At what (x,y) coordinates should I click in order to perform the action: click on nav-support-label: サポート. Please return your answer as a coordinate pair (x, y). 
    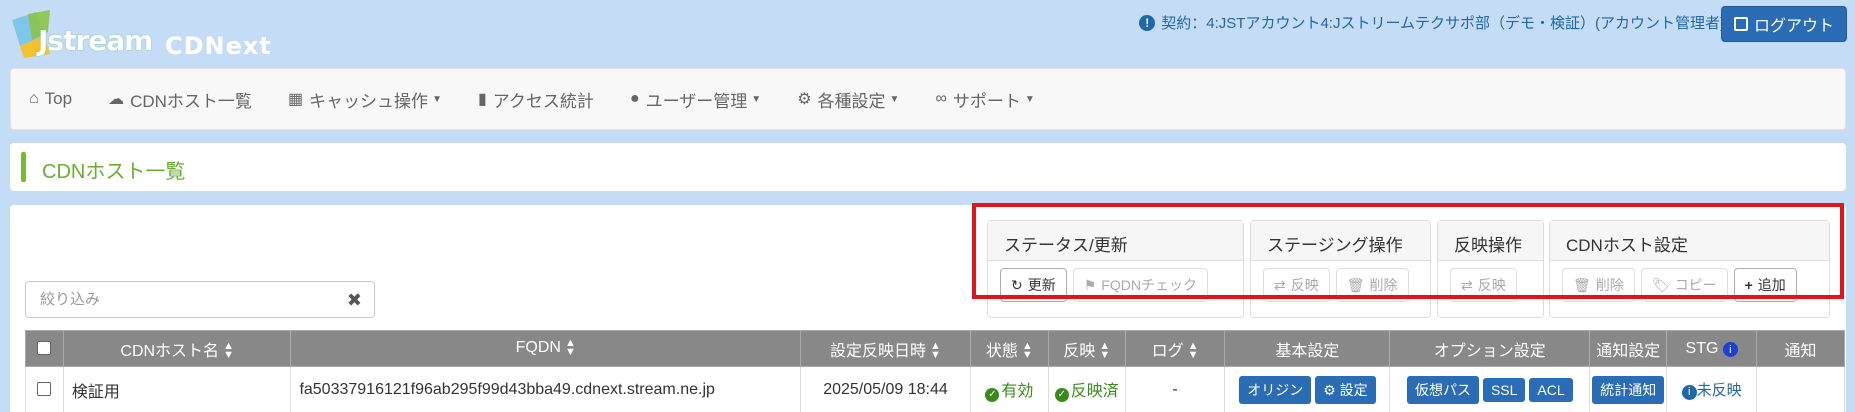
    Looking at the image, I should click on (986, 101).